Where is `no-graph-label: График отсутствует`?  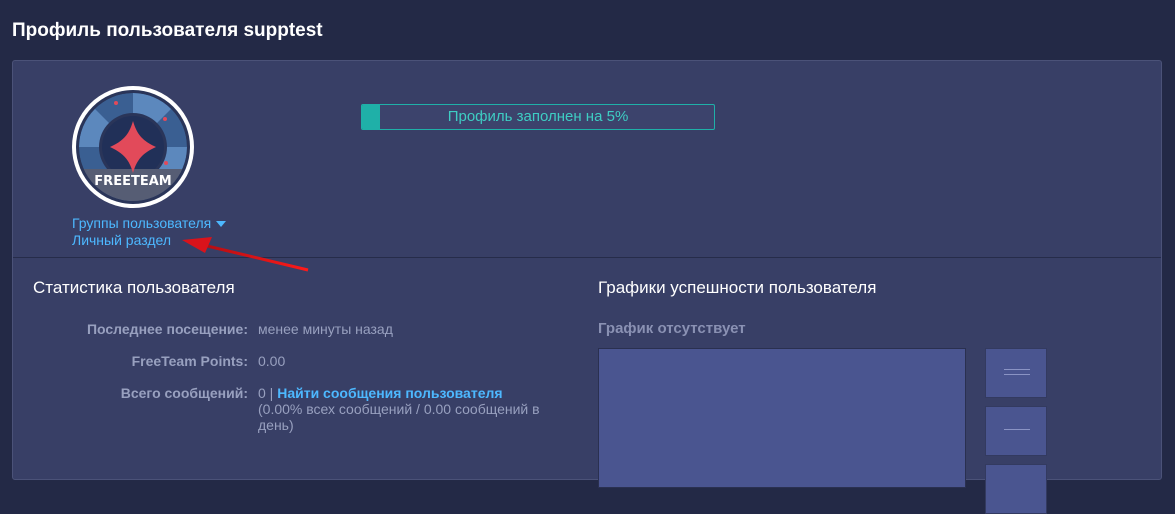
no-graph-label: График отсутствует is located at coordinates (672, 328).